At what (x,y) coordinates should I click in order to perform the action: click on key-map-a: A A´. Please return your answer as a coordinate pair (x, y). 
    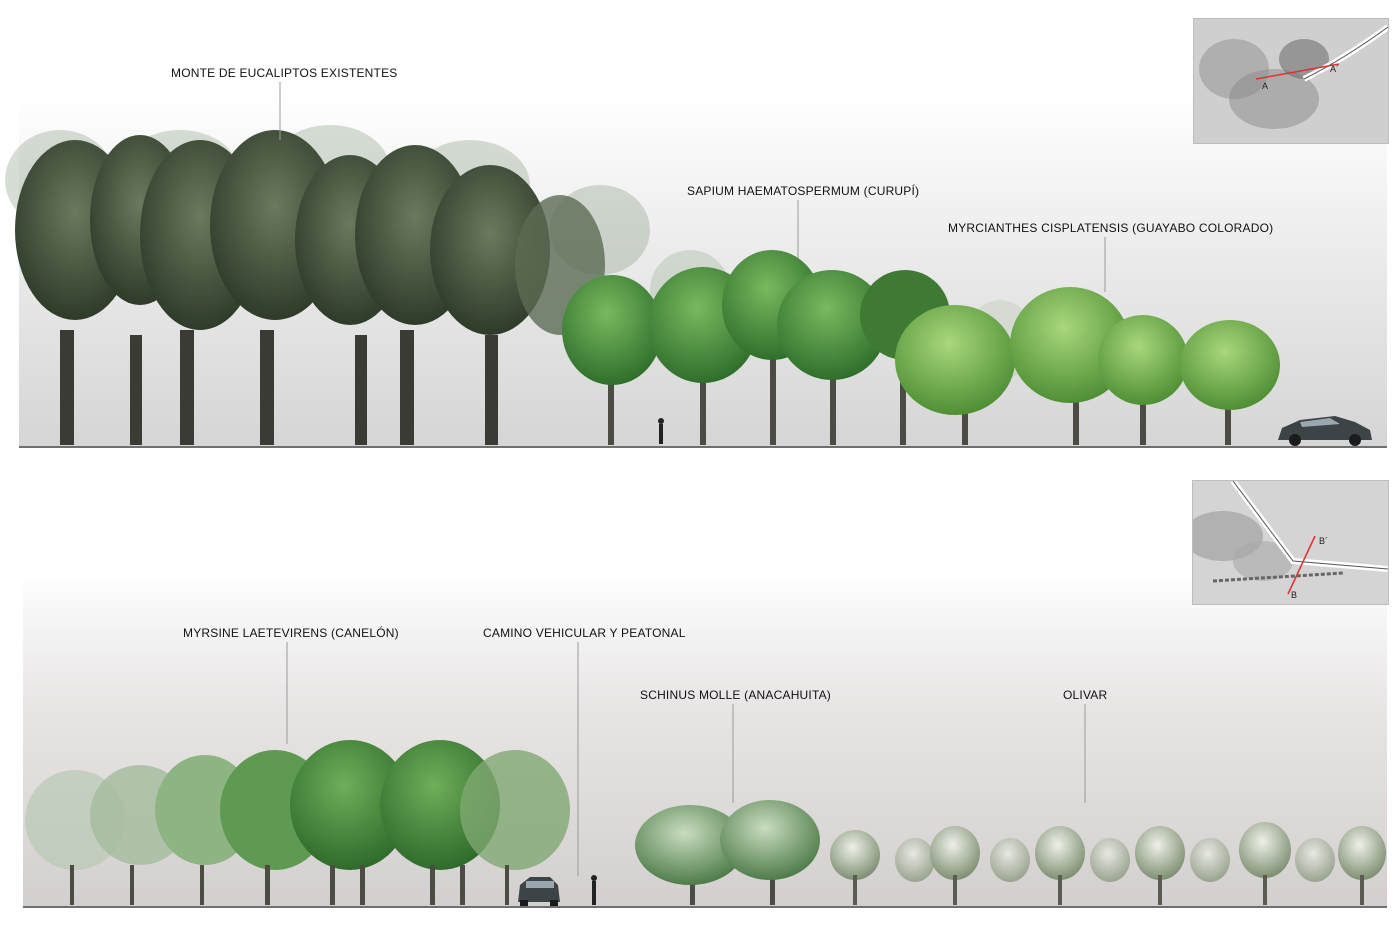
    Looking at the image, I should click on (1291, 81).